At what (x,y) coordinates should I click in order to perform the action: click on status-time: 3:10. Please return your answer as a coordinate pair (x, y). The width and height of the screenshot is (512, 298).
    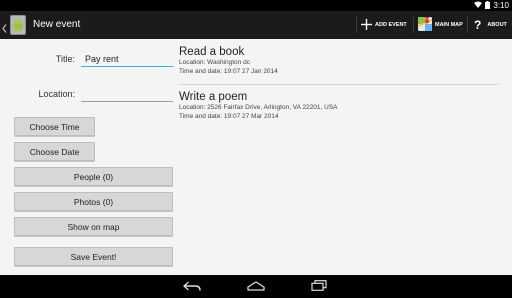
    Looking at the image, I should click on (501, 5).